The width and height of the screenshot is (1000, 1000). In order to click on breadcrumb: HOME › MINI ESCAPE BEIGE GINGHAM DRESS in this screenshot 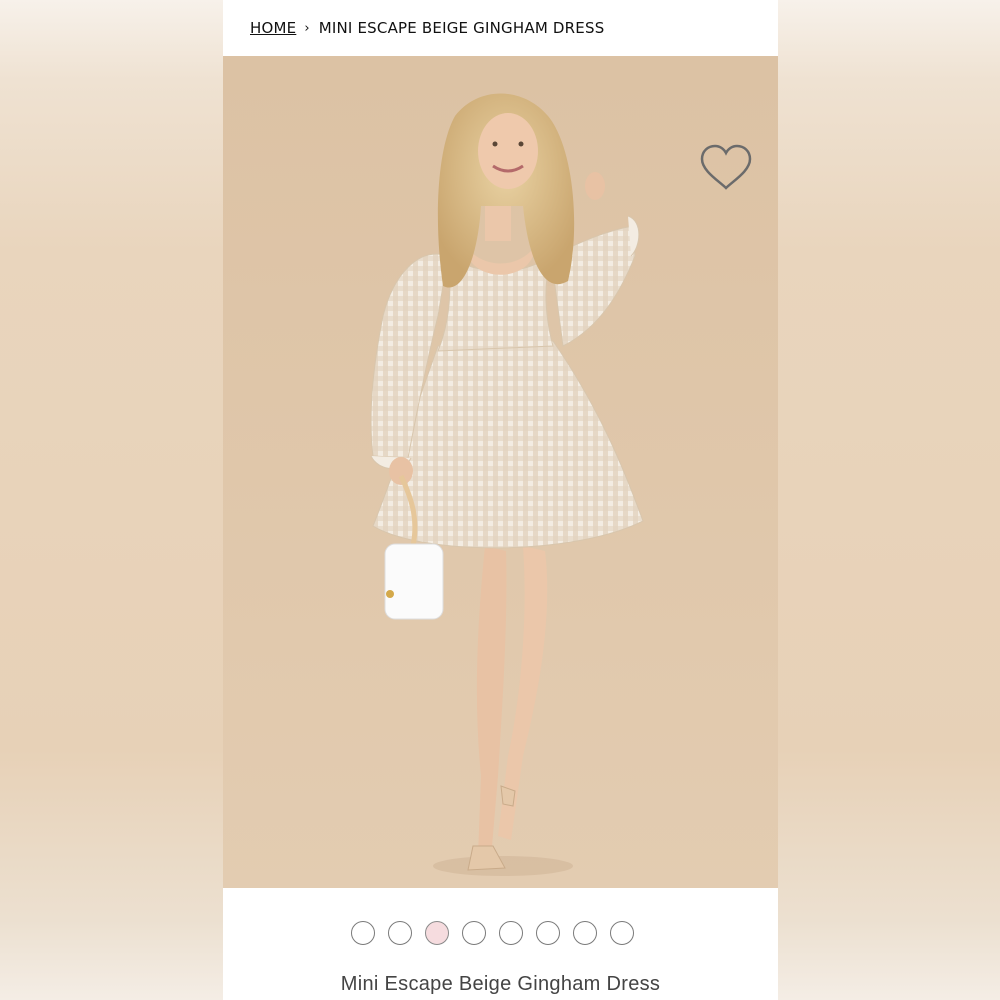, I will do `click(427, 28)`.